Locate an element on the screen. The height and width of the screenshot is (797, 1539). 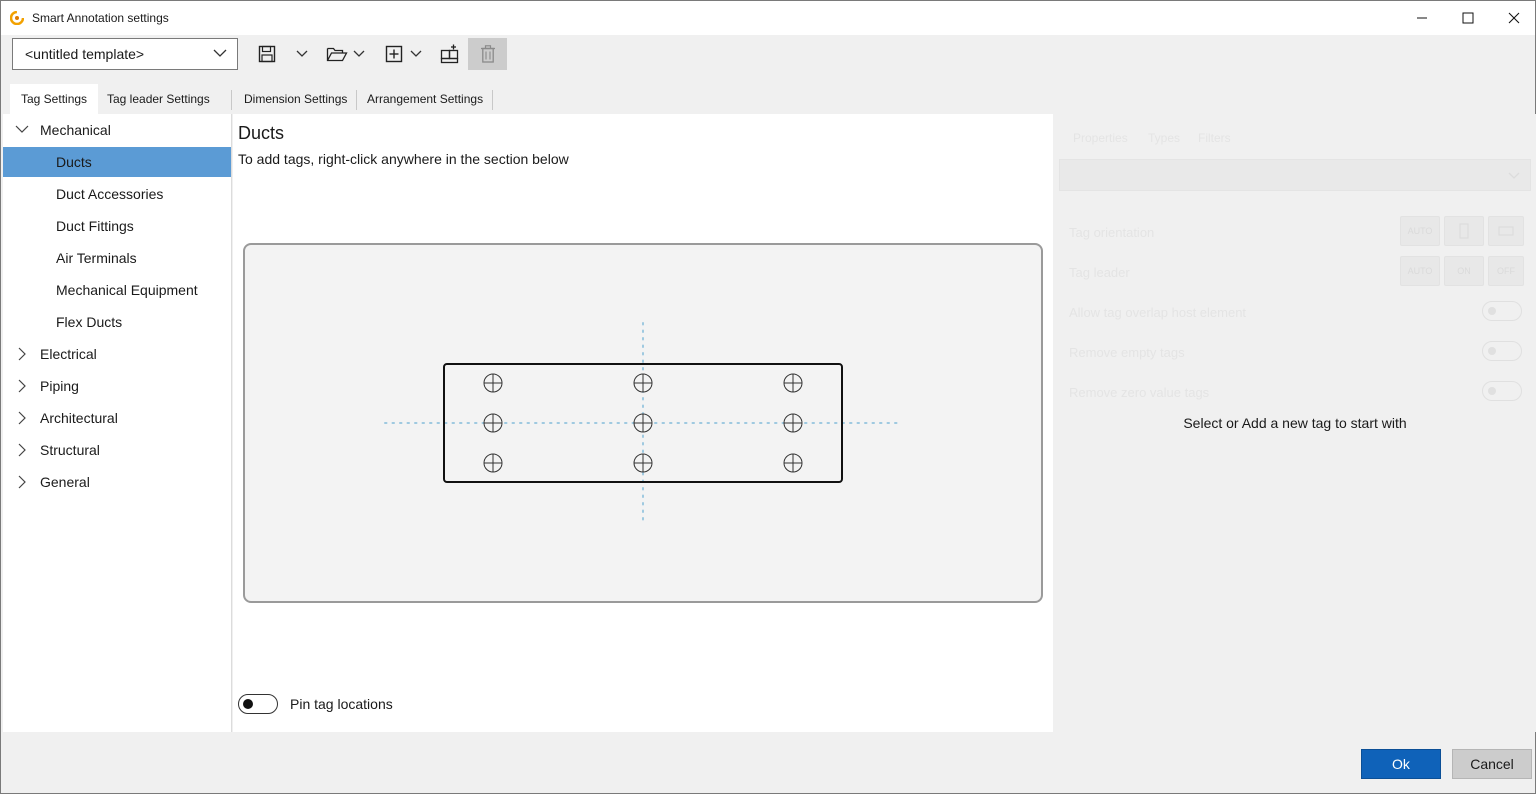
duct-preview-diagram is located at coordinates (643, 423).